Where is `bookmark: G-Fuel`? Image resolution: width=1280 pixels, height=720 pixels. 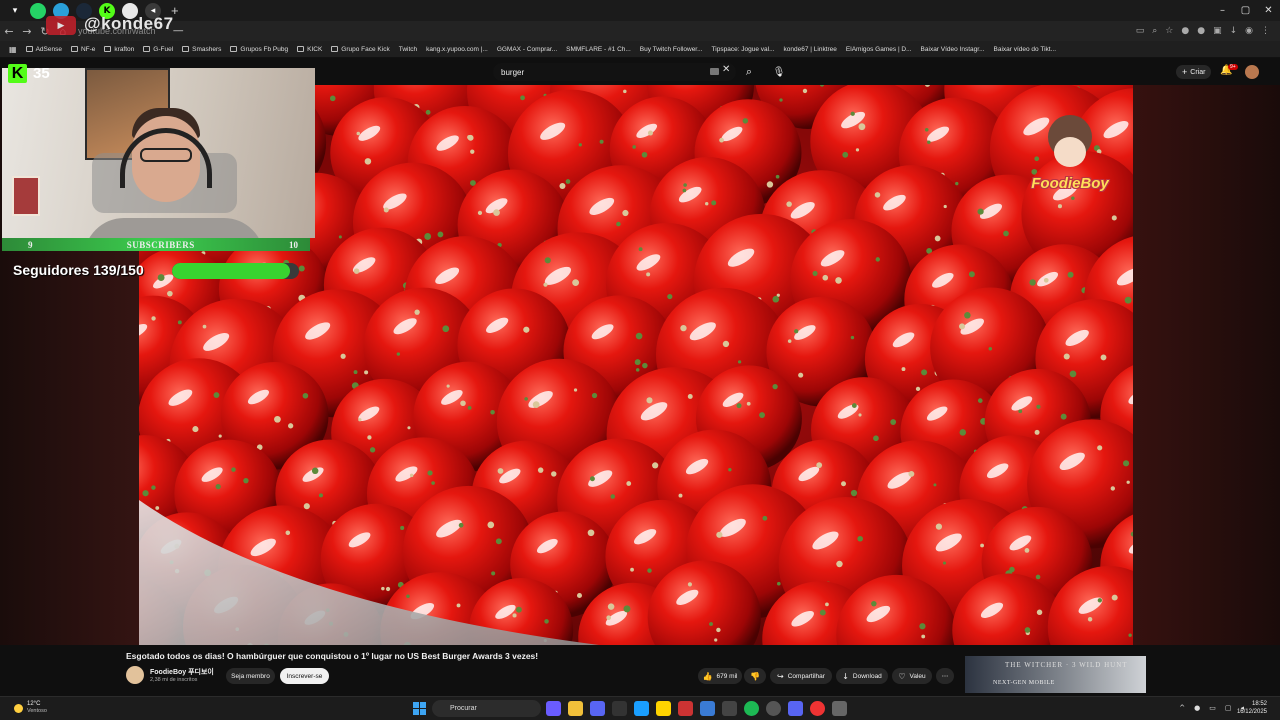
bookmark: G-Fuel is located at coordinates (158, 49).